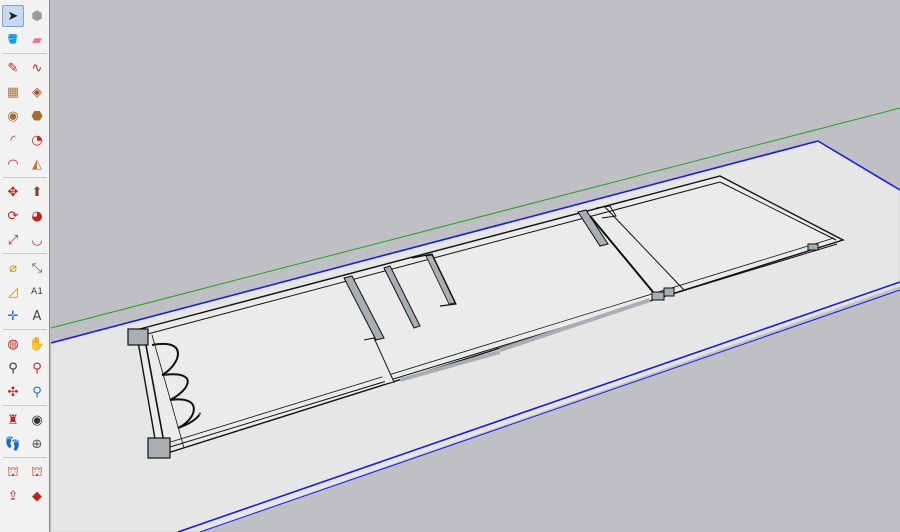 The image size is (900, 532). I want to click on circle-tool-icon: ◉, so click(13, 116).